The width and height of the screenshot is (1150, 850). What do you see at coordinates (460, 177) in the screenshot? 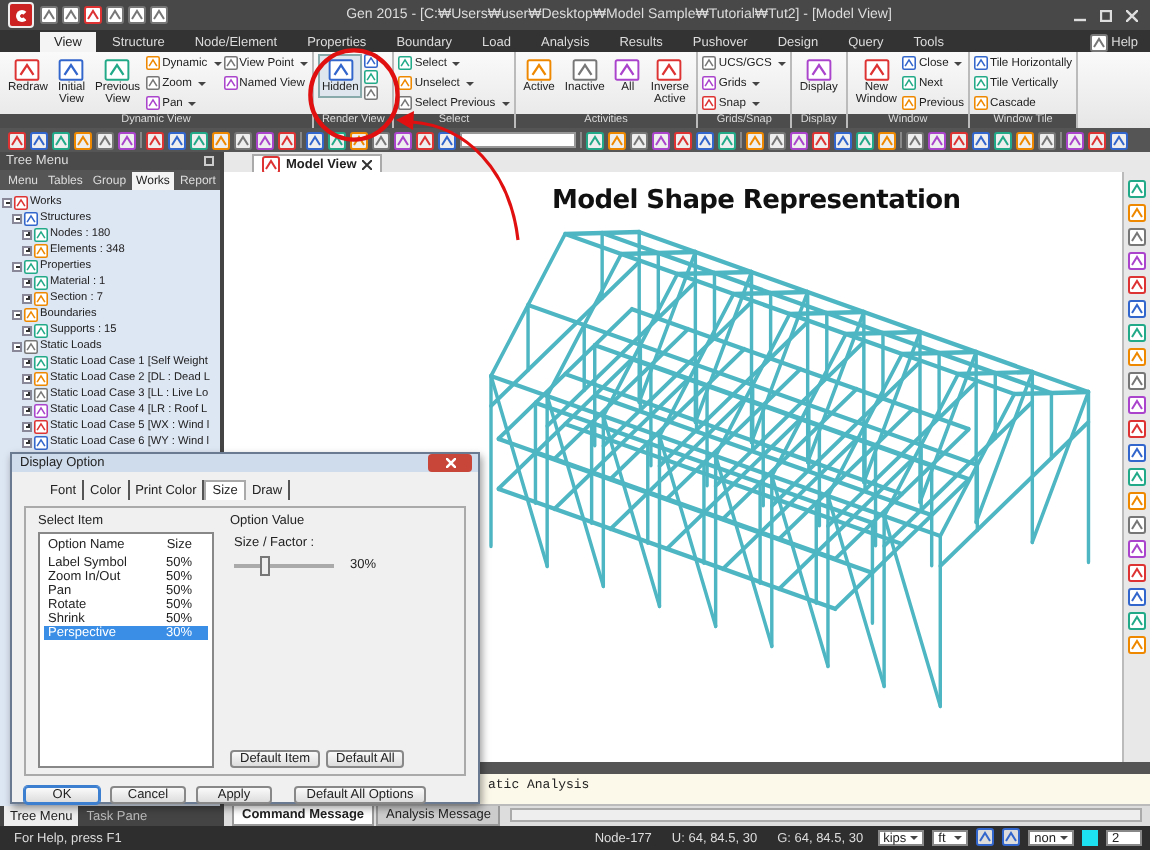
I see `callout-arrow` at bounding box center [460, 177].